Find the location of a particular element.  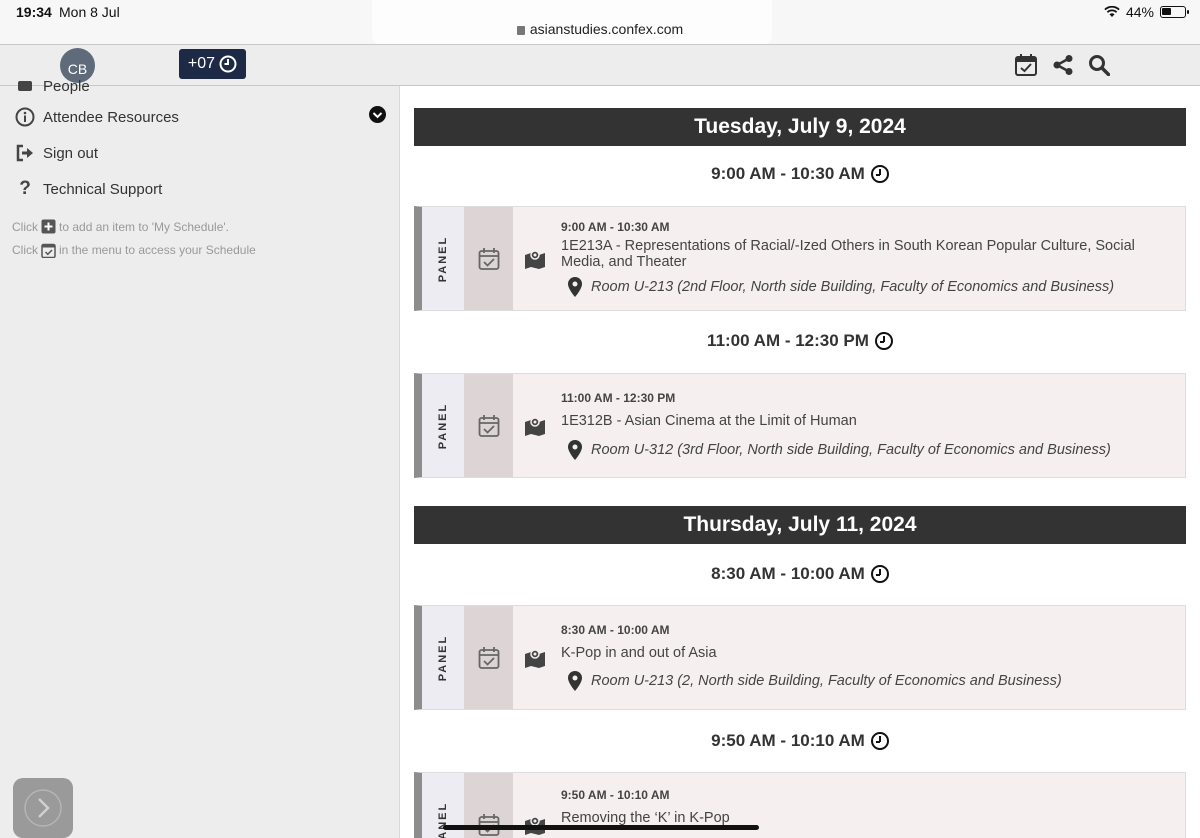

timezone-label: +07 is located at coordinates (201, 63).